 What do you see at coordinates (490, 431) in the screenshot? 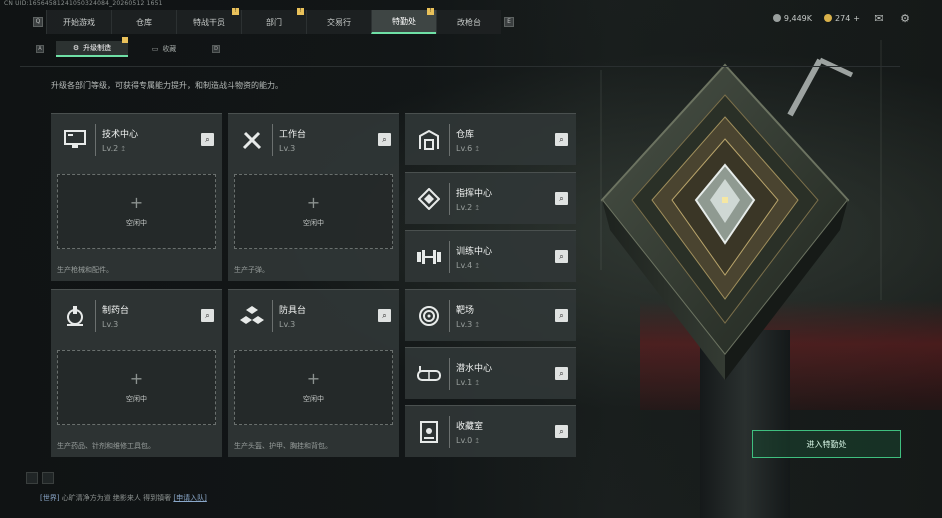
I see `card-collection-room: 收藏室 Lv.0 ↥ ⌕` at bounding box center [490, 431].